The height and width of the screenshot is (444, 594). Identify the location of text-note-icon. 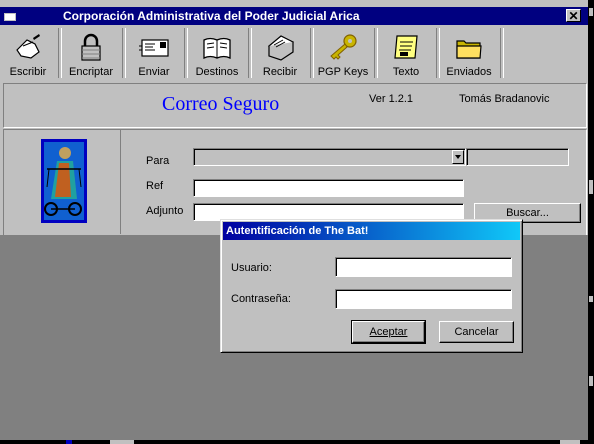
(406, 47).